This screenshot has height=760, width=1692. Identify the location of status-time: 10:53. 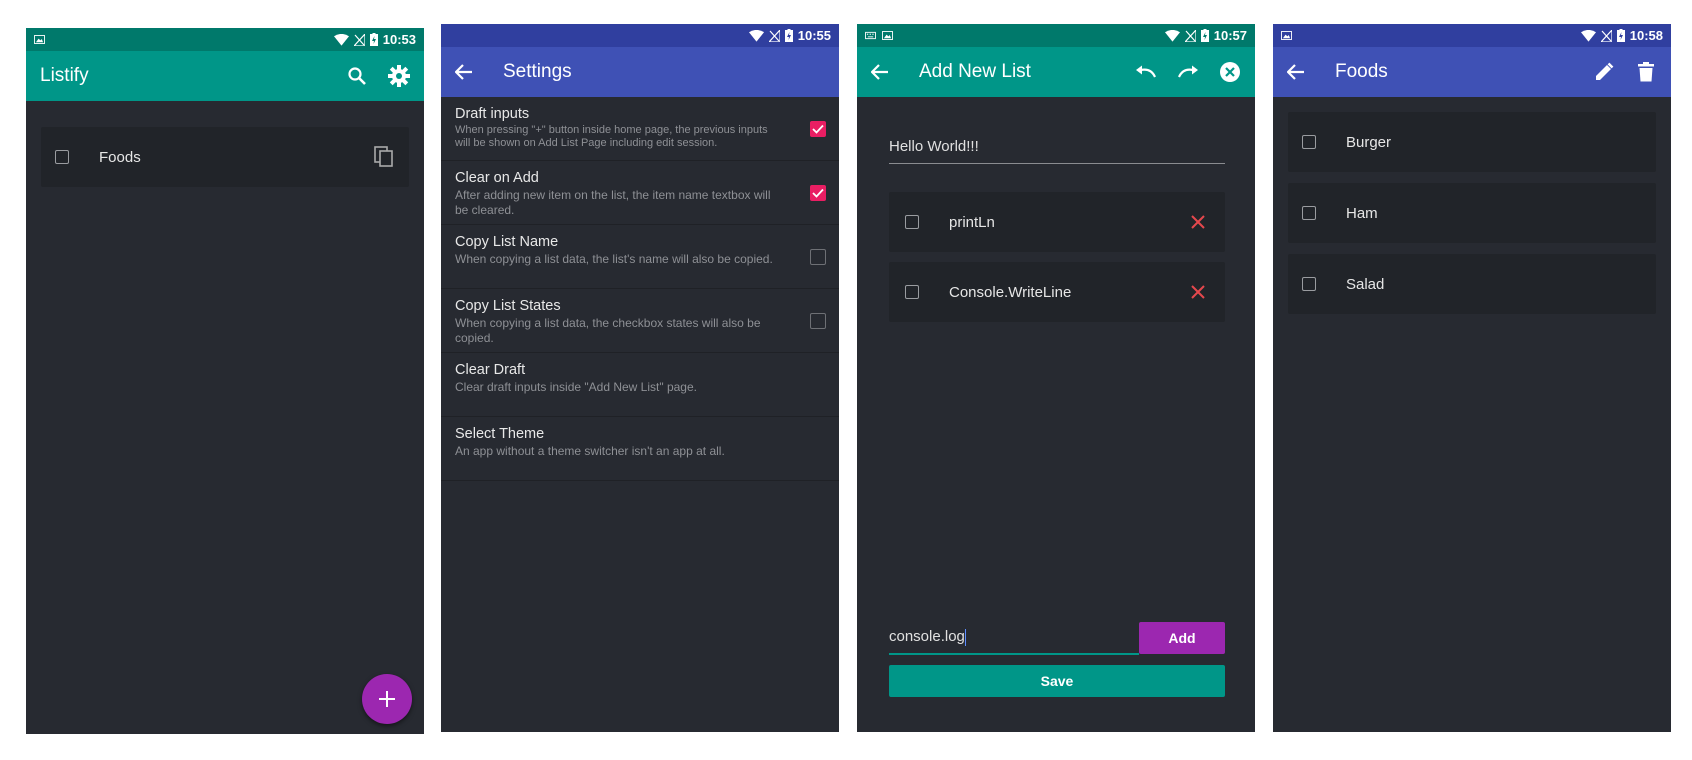
(399, 39).